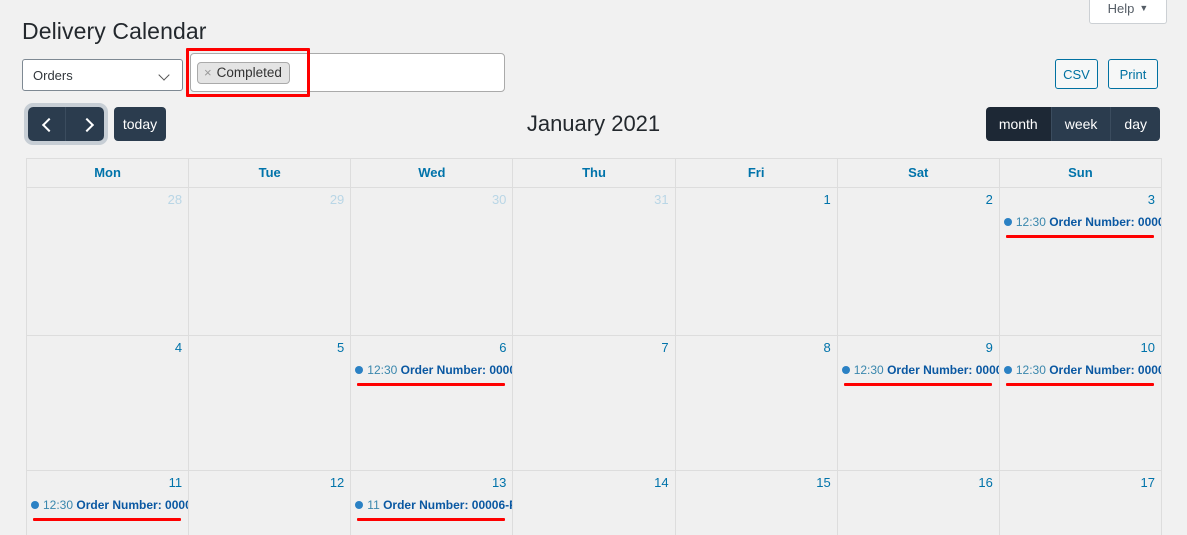 The height and width of the screenshot is (535, 1187). I want to click on day-number: 4, so click(178, 347).